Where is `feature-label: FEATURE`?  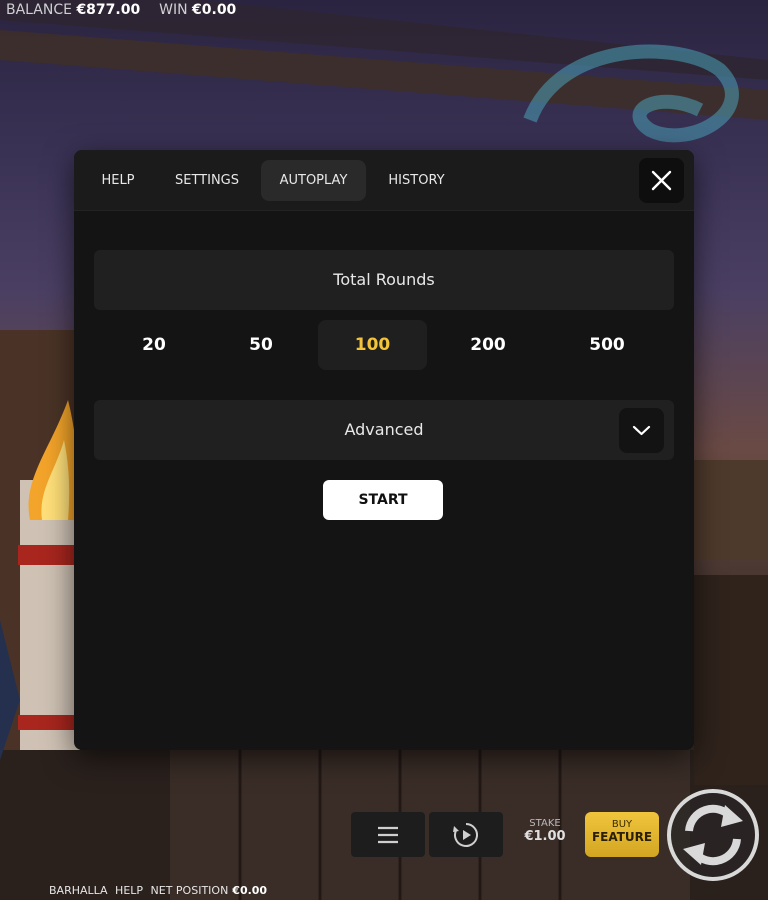 feature-label: FEATURE is located at coordinates (622, 837).